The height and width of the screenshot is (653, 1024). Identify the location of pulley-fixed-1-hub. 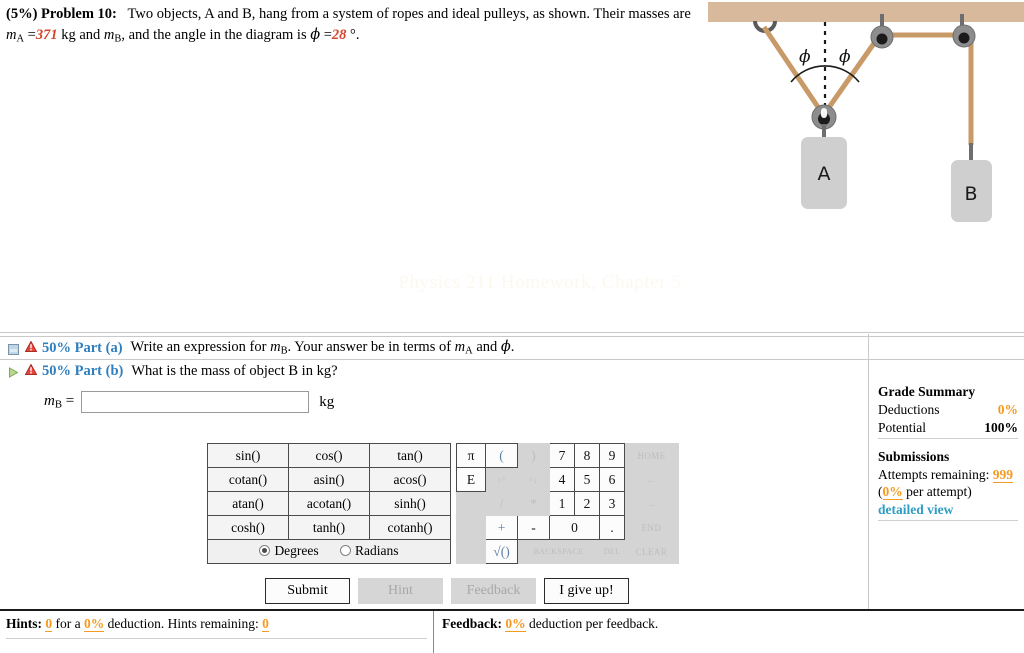
(882, 39).